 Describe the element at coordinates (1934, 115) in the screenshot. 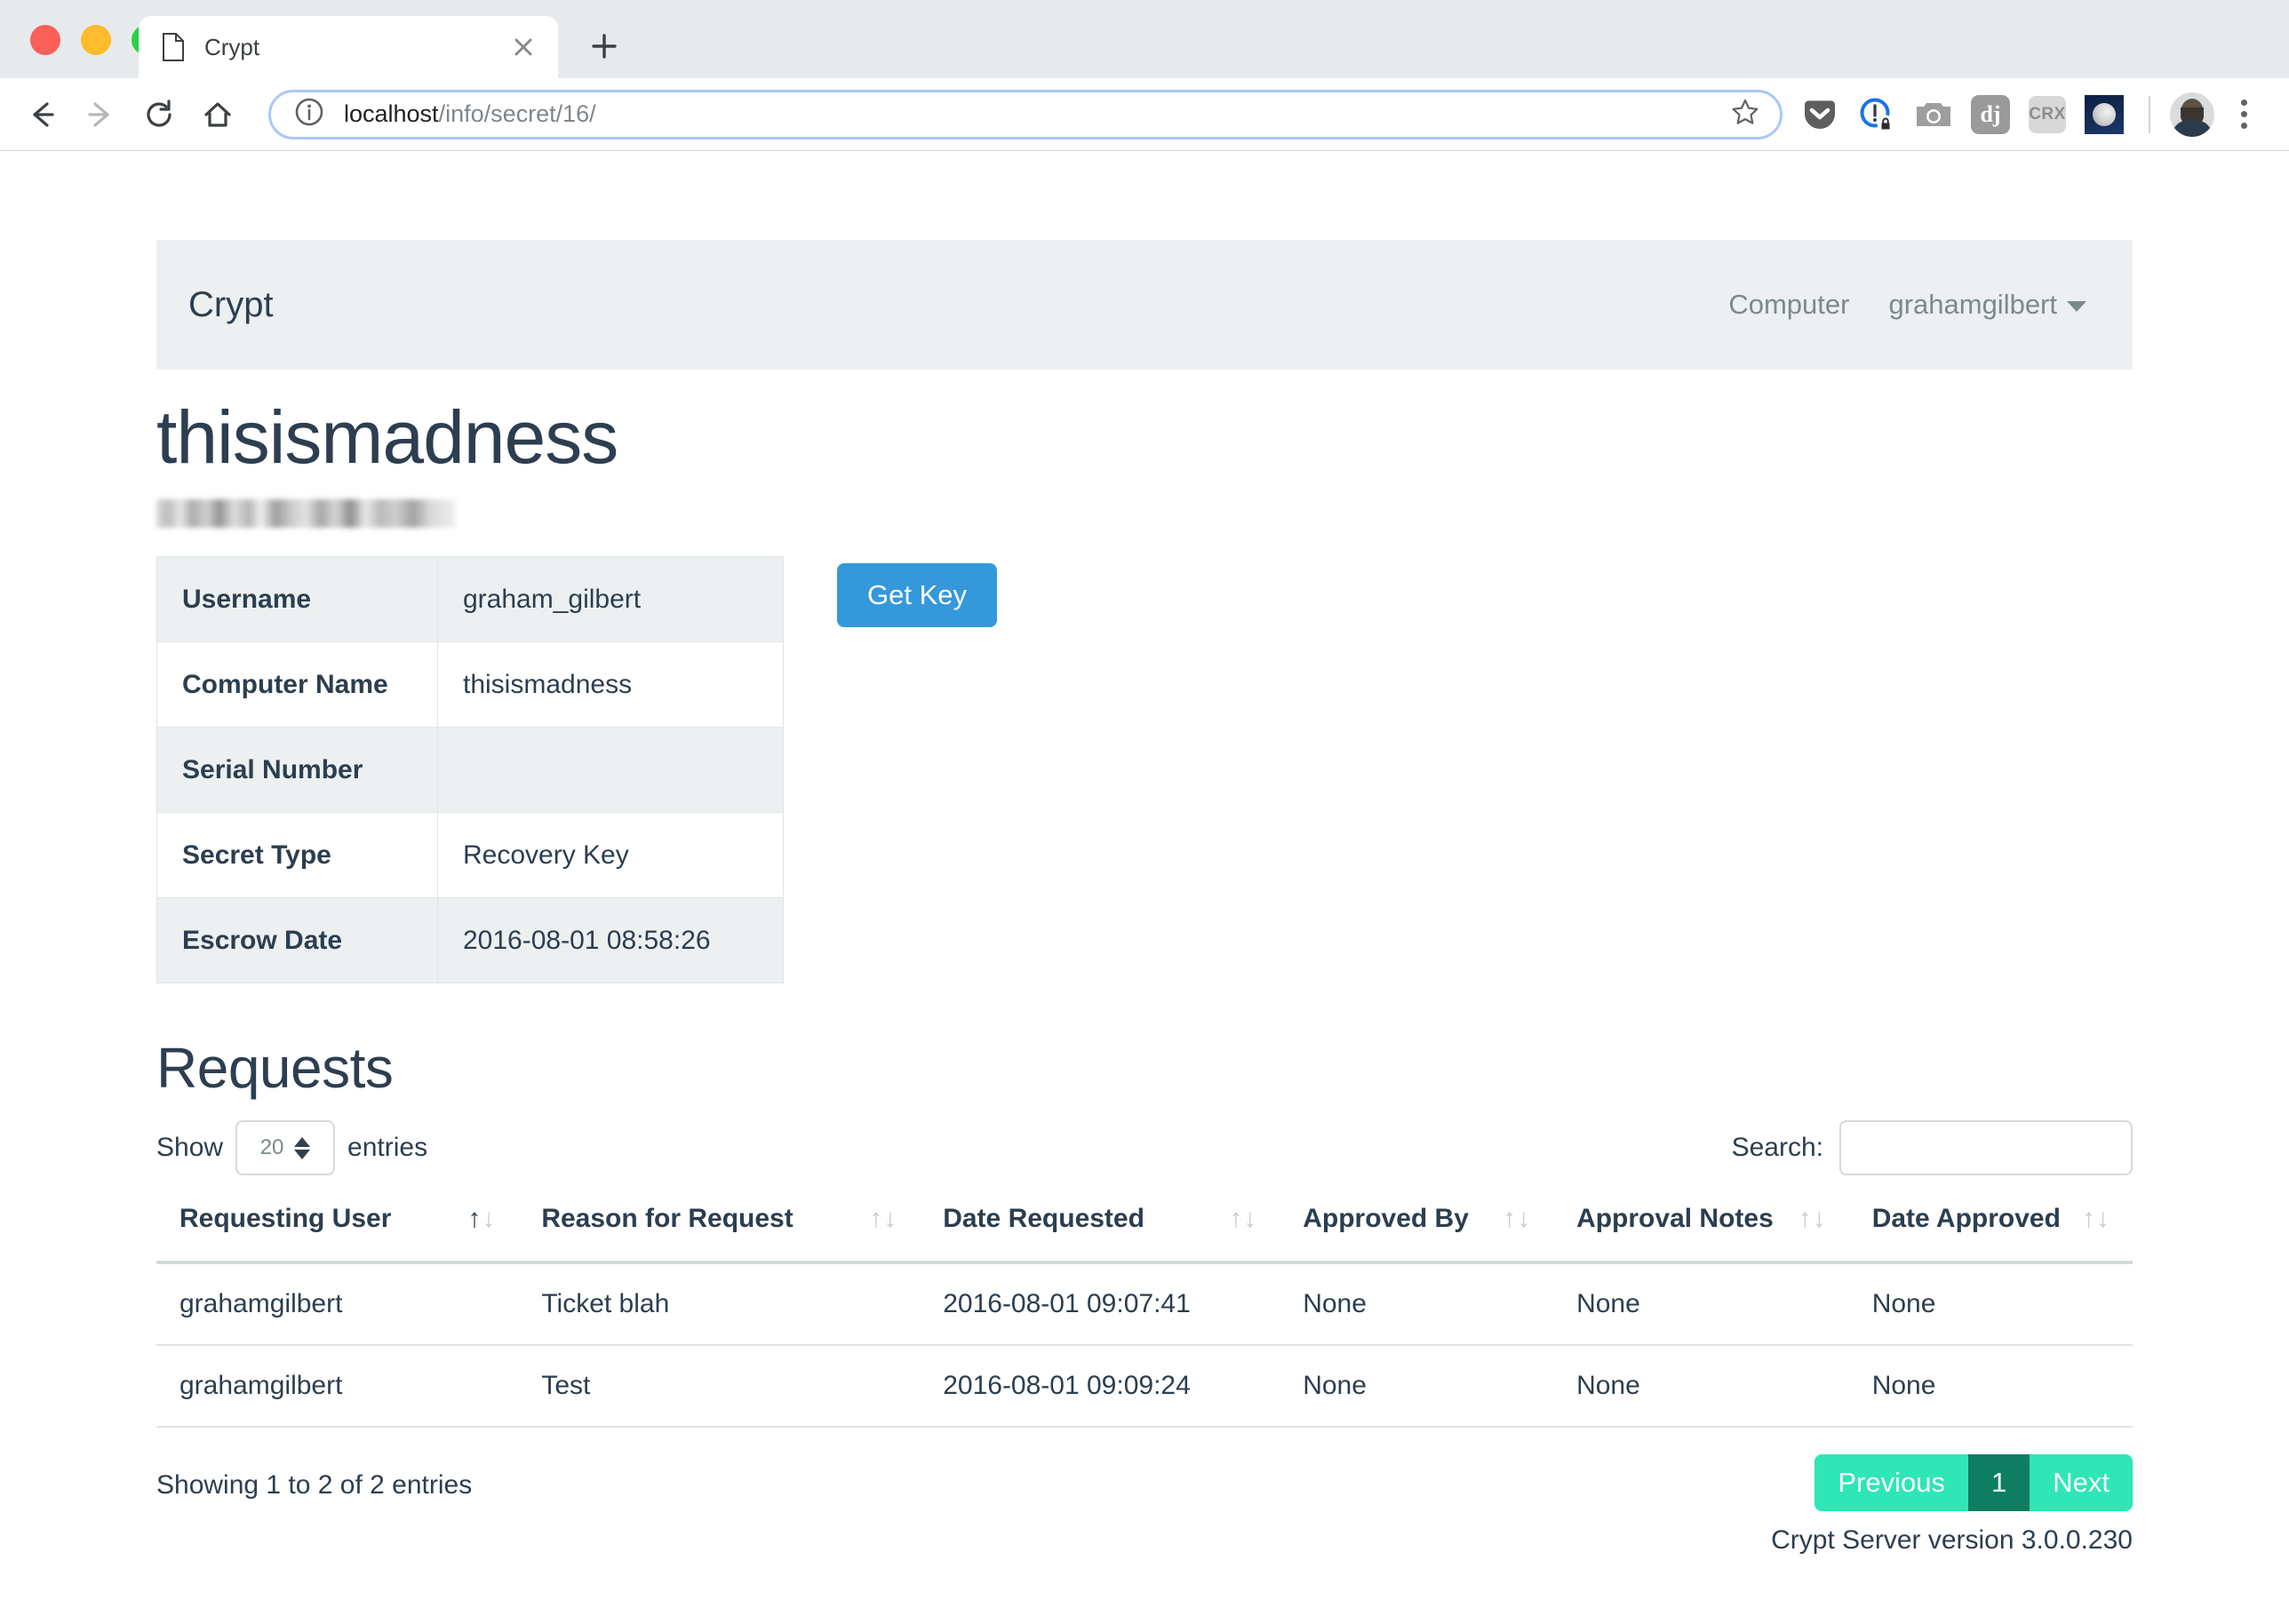

I see `camera-extension-icon` at that location.